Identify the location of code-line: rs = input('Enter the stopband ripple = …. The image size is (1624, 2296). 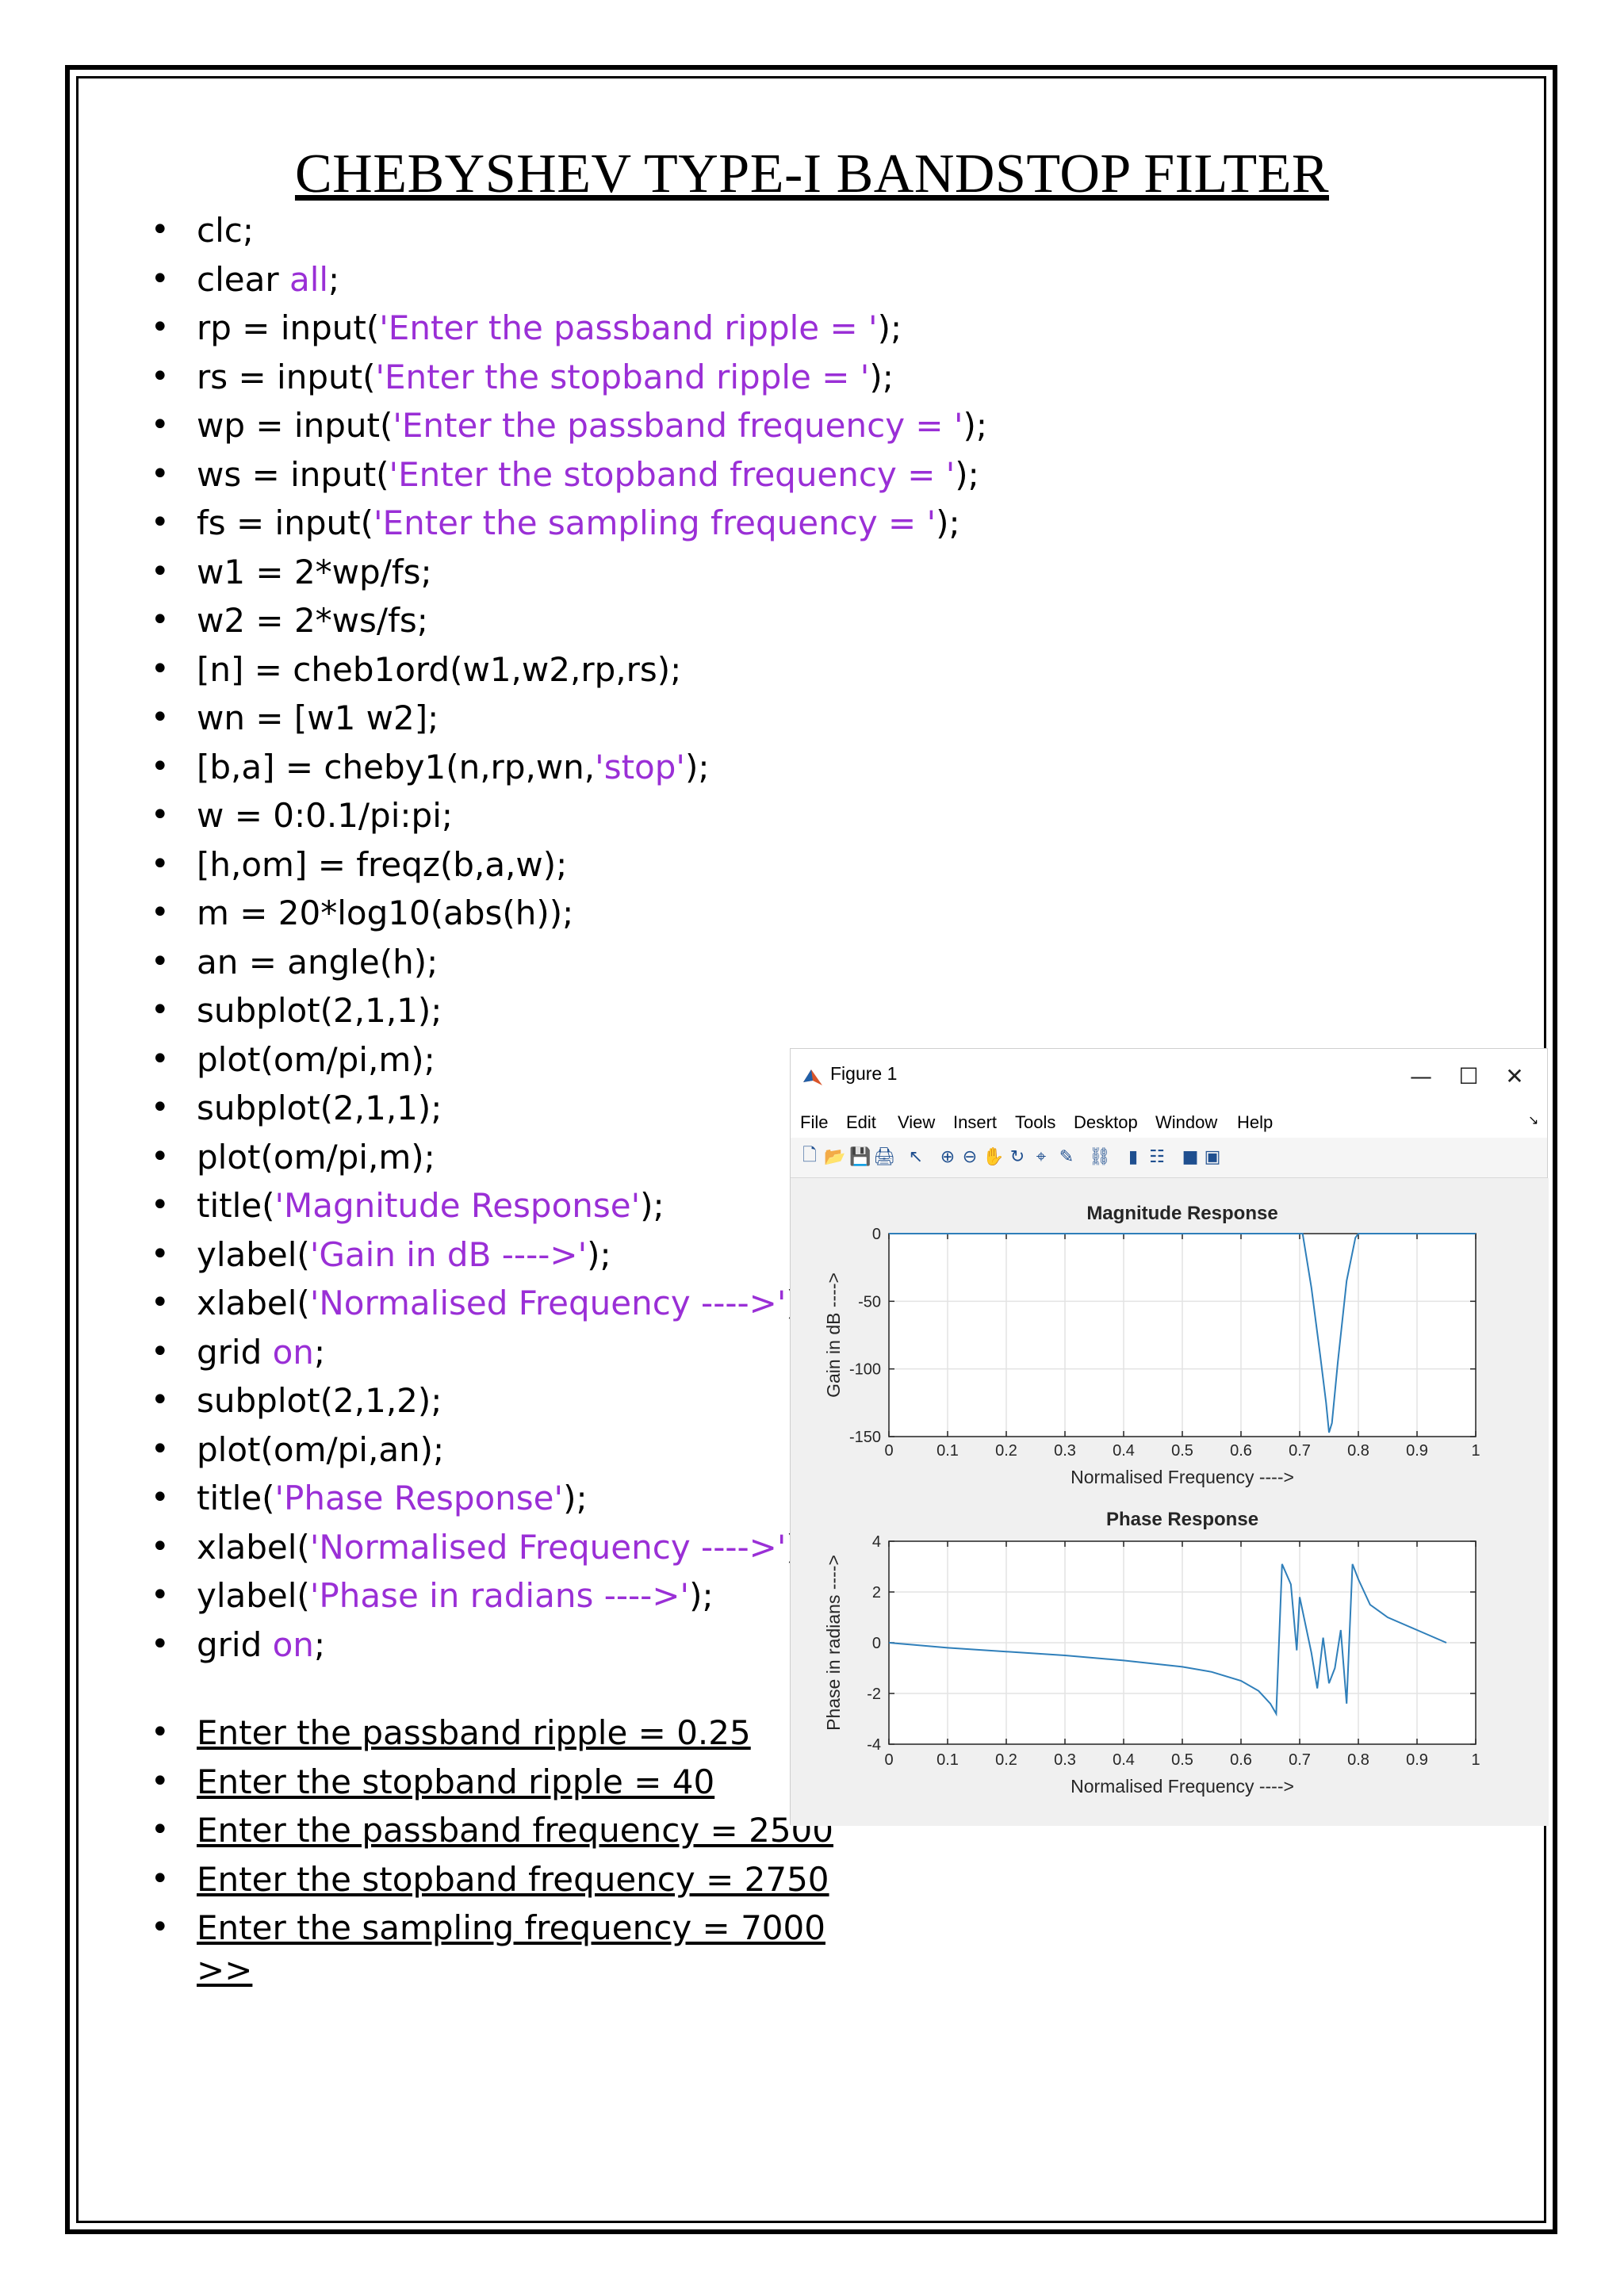
(569, 378).